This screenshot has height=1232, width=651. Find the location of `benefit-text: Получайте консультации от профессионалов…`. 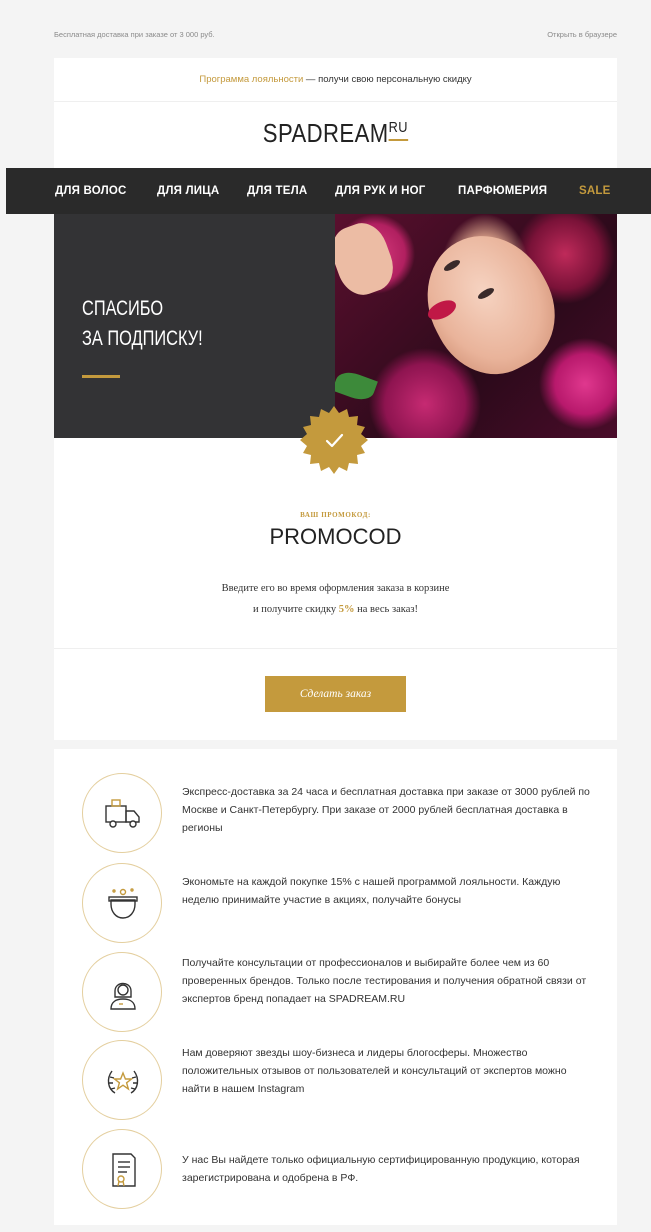

benefit-text: Получайте консультации от профессионалов… is located at coordinates (384, 981).